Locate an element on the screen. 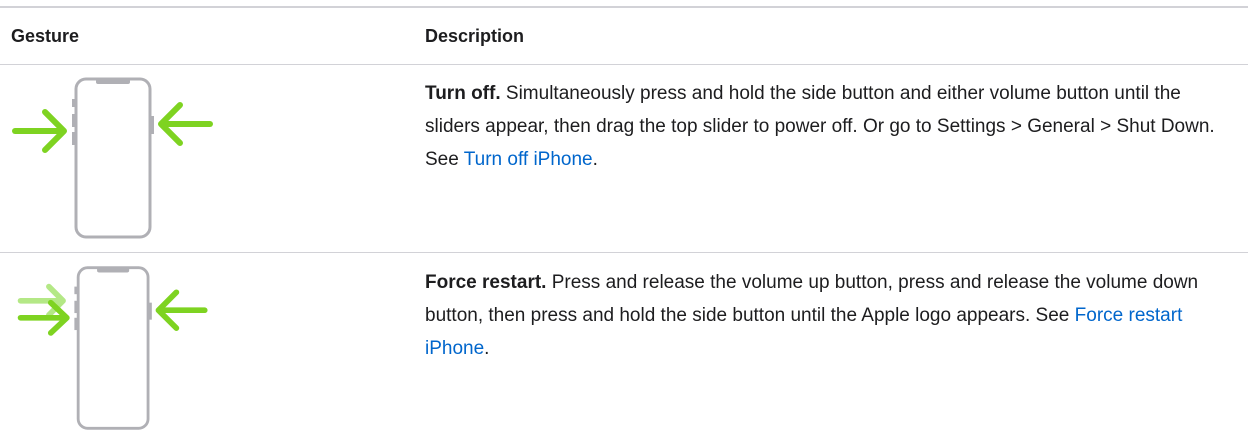  table-header: Gesture Description is located at coordinates (624, 36).